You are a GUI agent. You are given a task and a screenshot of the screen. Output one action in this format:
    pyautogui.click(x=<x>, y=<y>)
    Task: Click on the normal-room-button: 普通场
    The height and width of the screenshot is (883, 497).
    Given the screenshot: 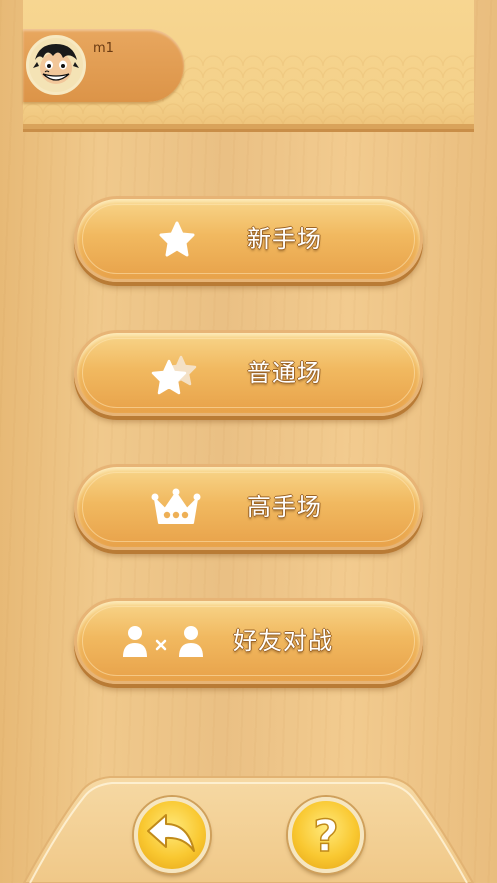 What is the action you would take?
    pyautogui.click(x=248, y=373)
    